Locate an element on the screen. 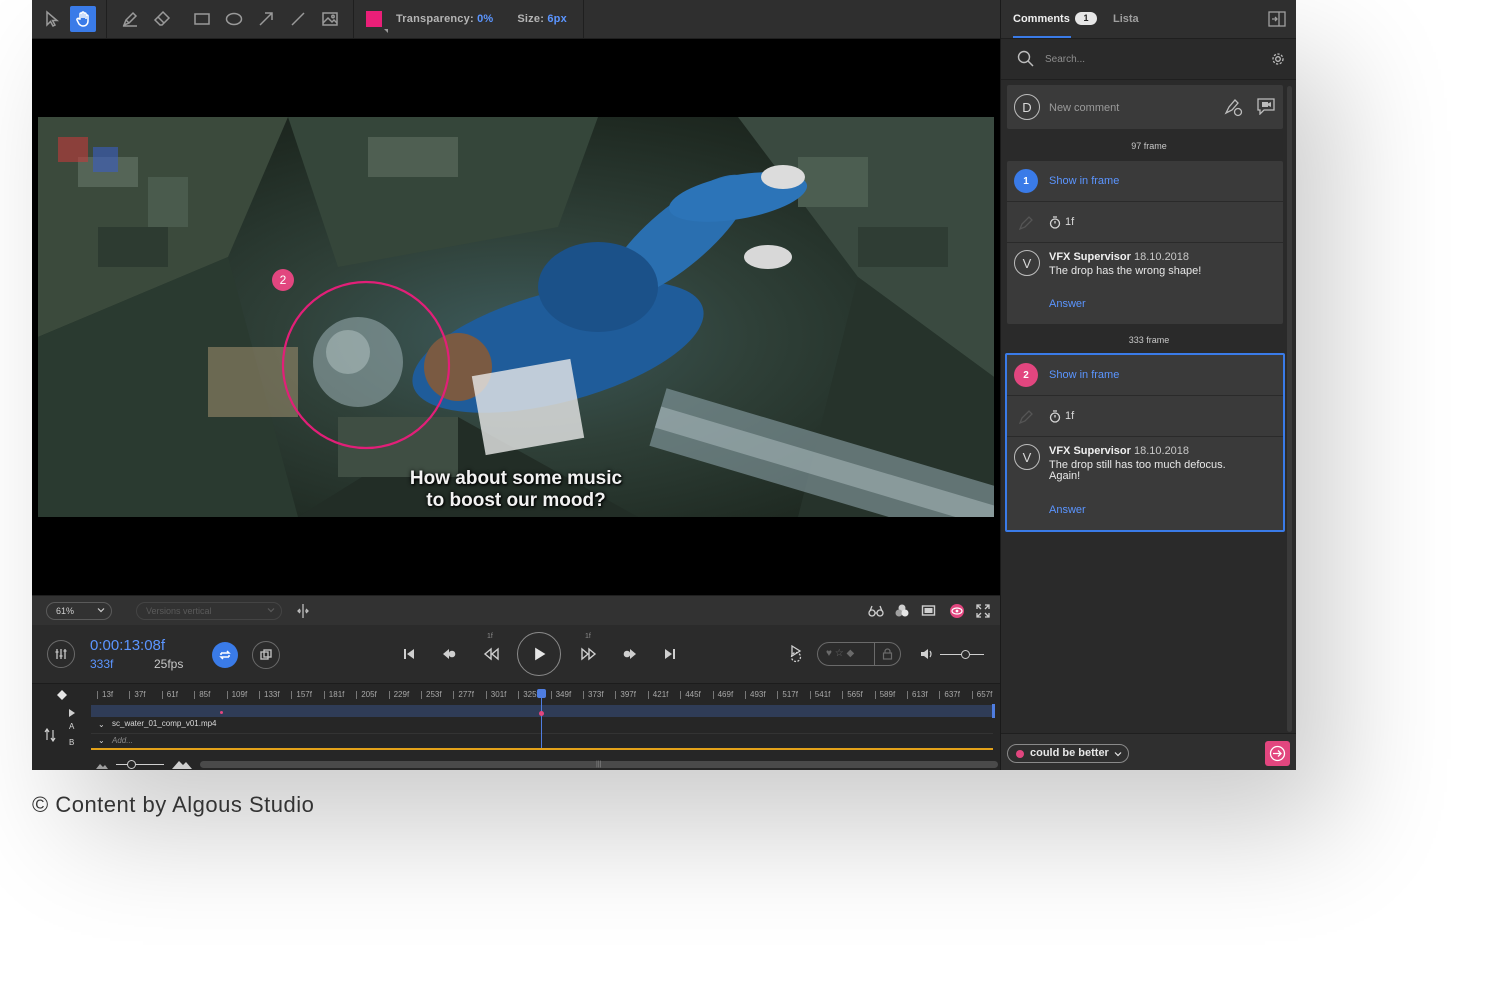  expand-triangle-icon is located at coordinates (72, 713).